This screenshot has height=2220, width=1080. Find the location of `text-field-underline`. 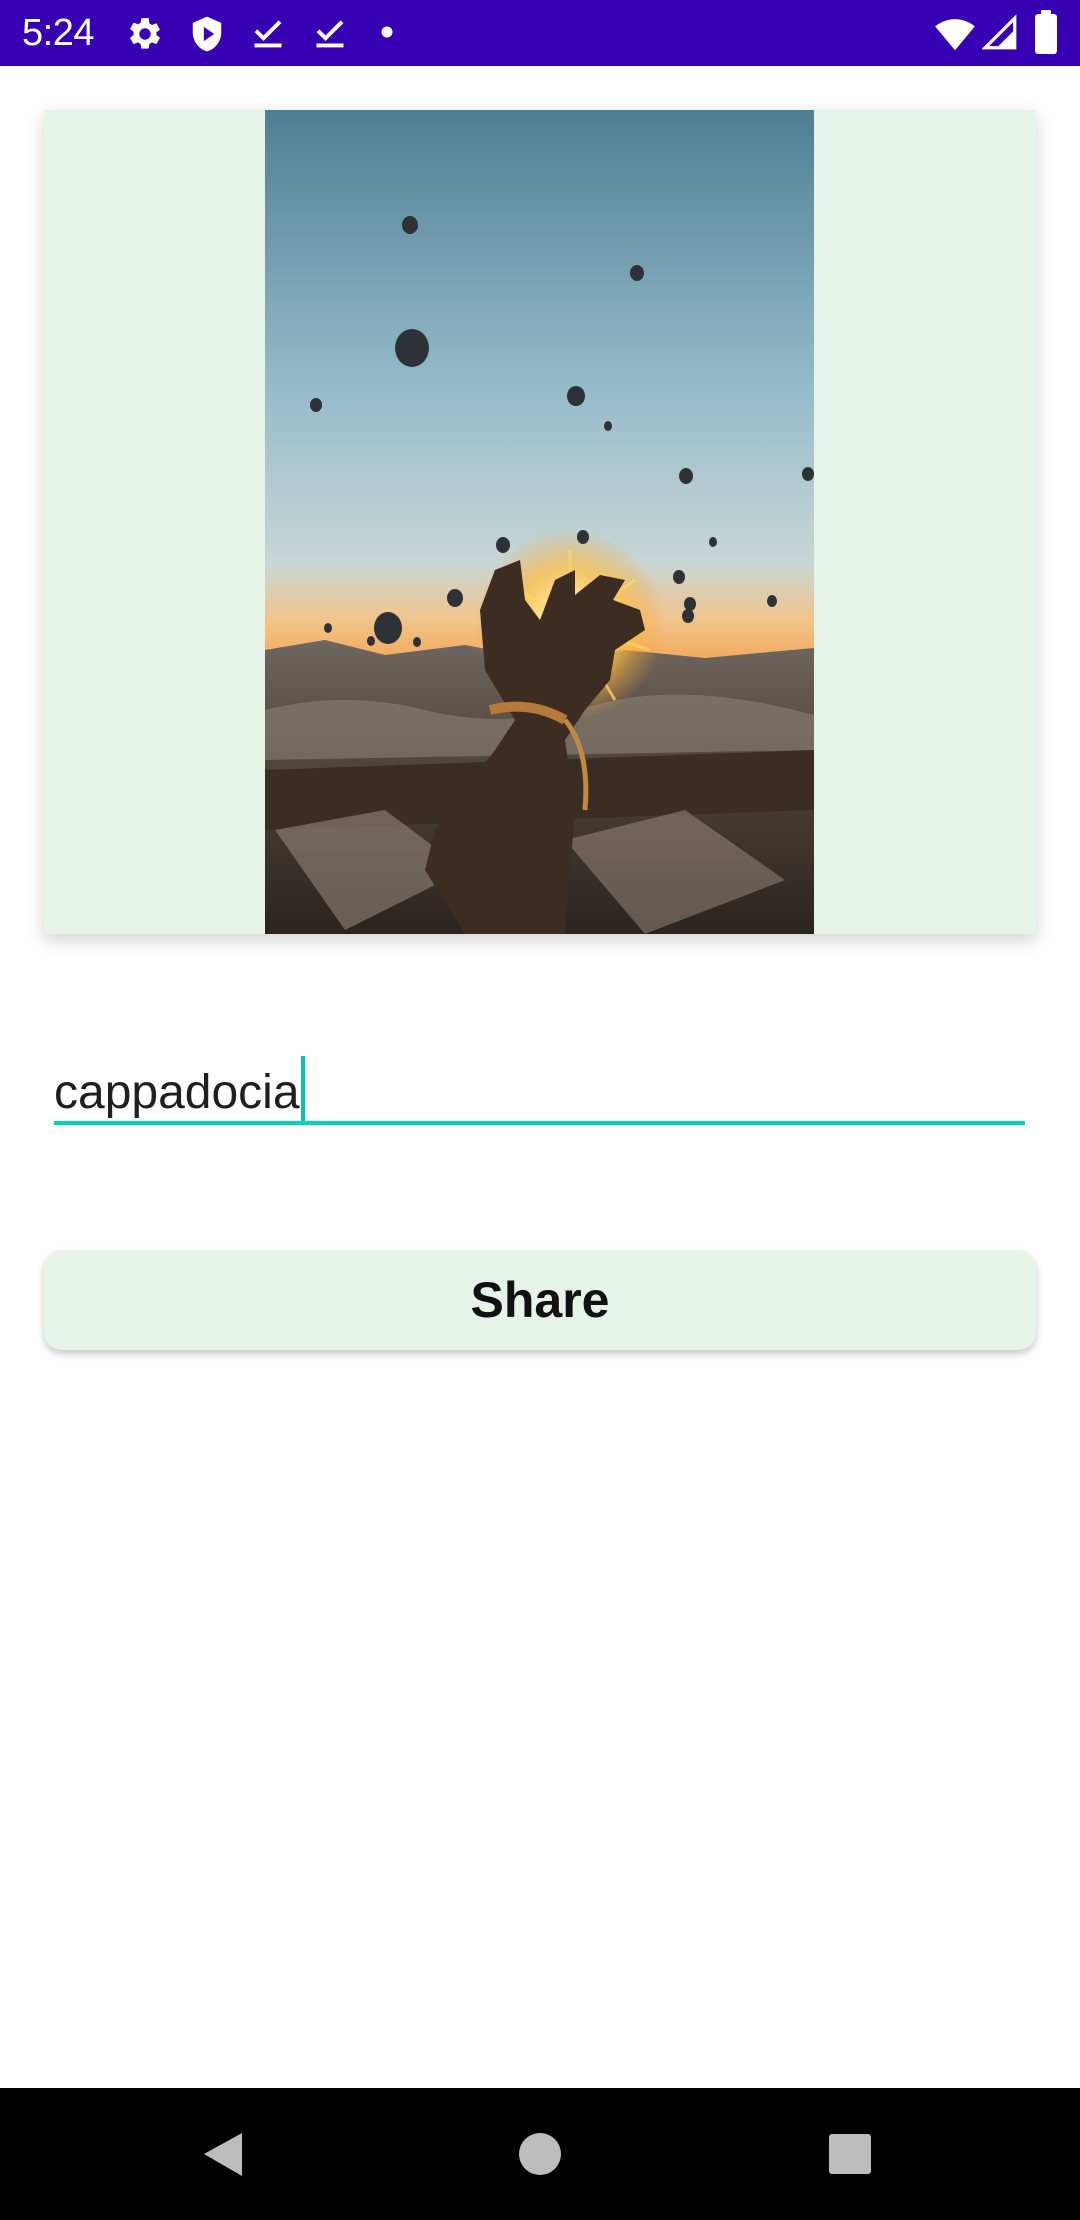

text-field-underline is located at coordinates (539, 1123).